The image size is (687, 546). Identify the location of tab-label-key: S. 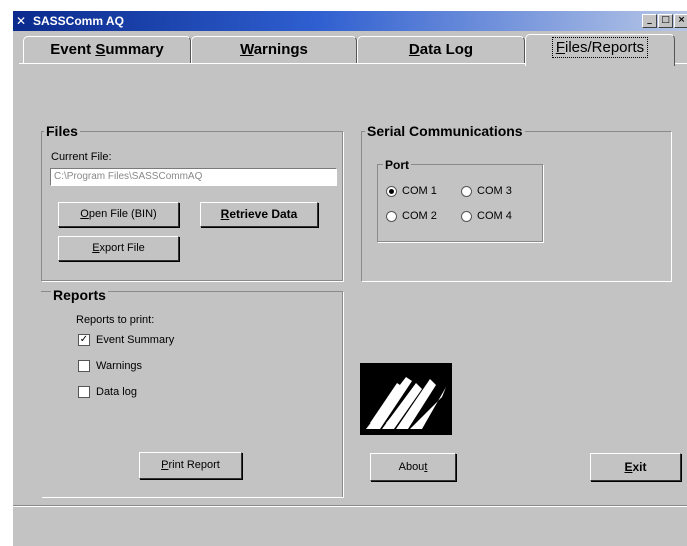
(100, 49).